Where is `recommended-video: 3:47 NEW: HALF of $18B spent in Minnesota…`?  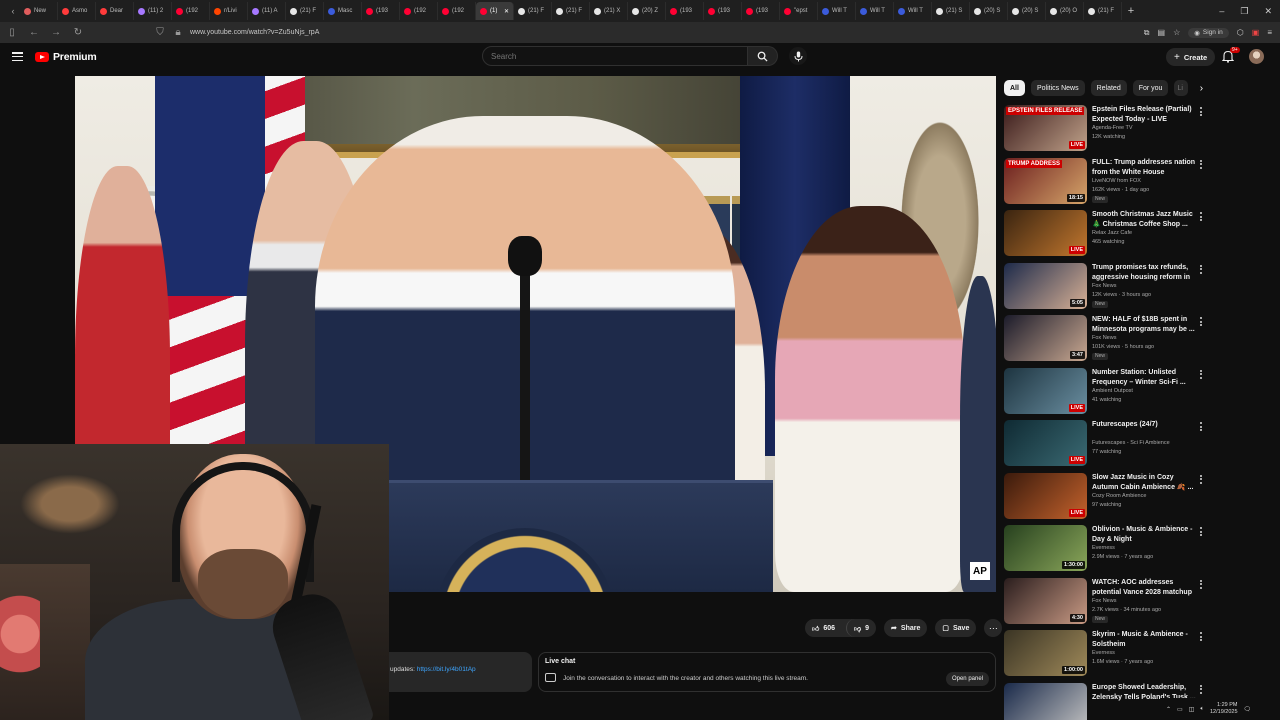
recommended-video: 3:47 NEW: HALF of $18B spent in Minnesota… is located at coordinates (1106, 340).